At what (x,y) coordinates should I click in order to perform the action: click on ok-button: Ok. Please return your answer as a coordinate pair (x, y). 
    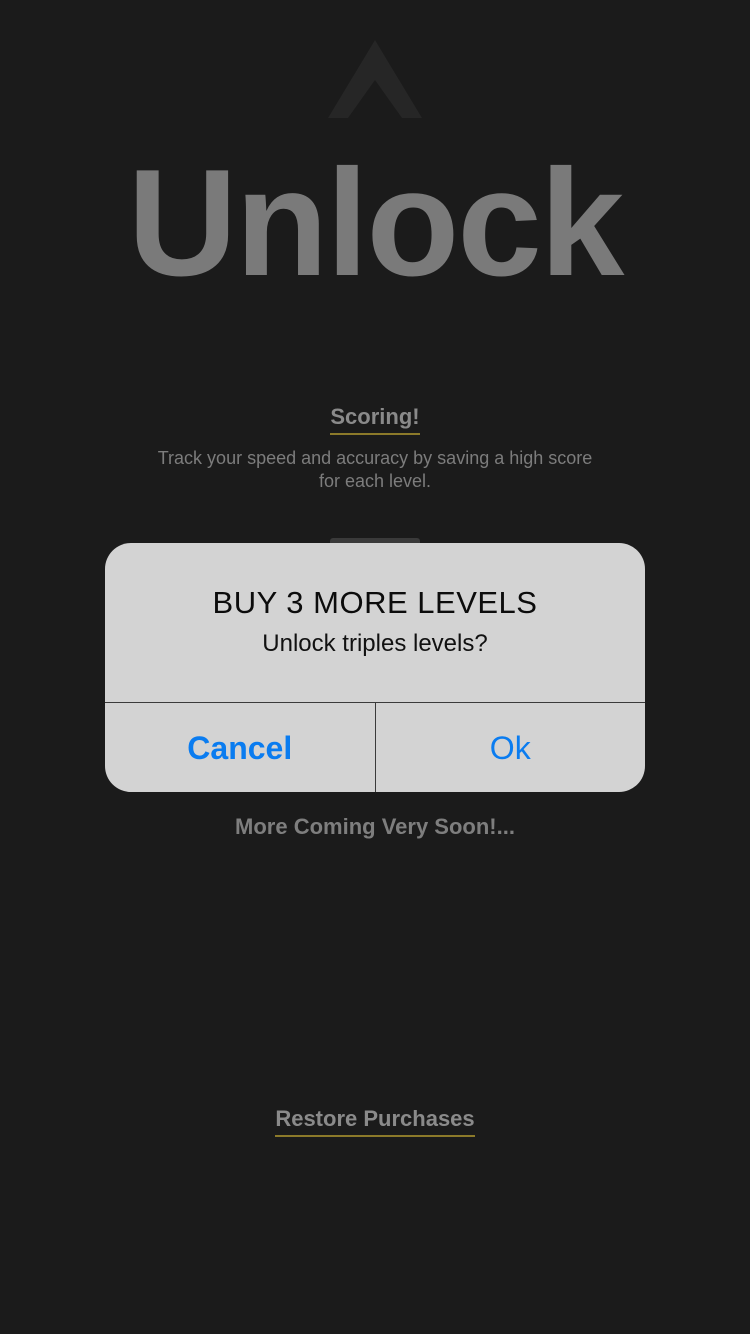
    Looking at the image, I should click on (511, 747).